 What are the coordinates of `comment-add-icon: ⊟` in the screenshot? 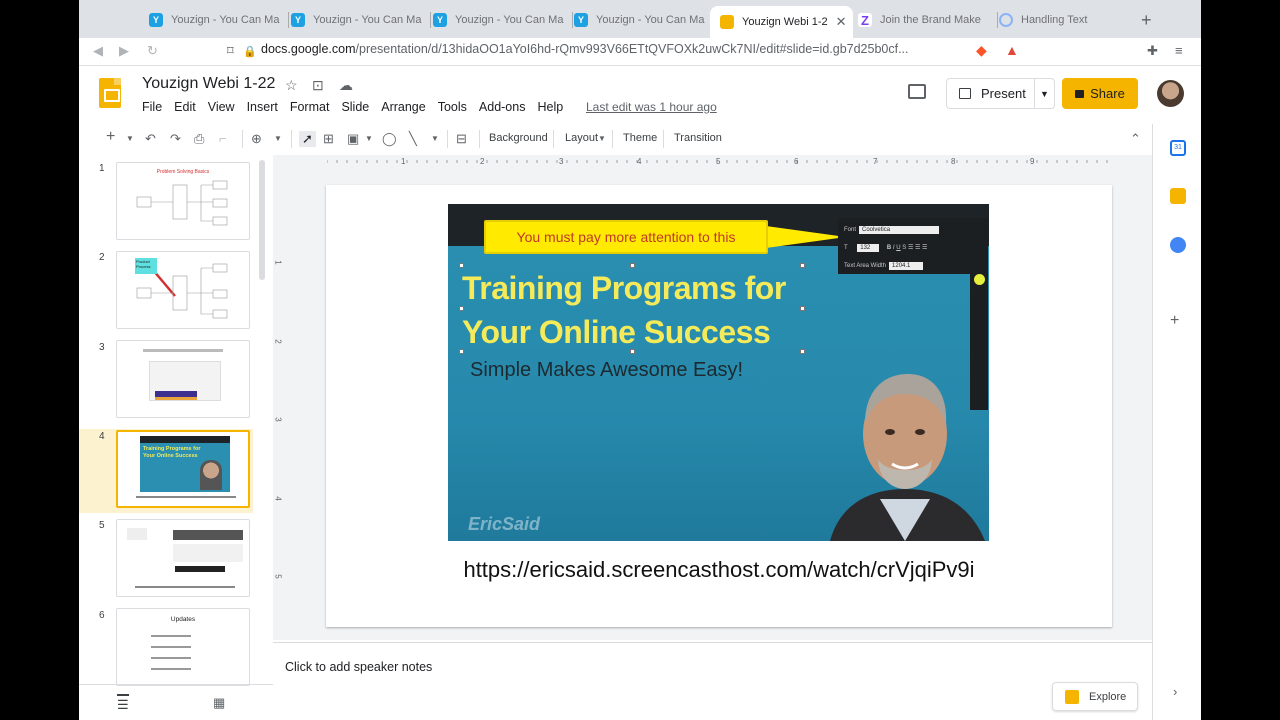 It's located at (461, 139).